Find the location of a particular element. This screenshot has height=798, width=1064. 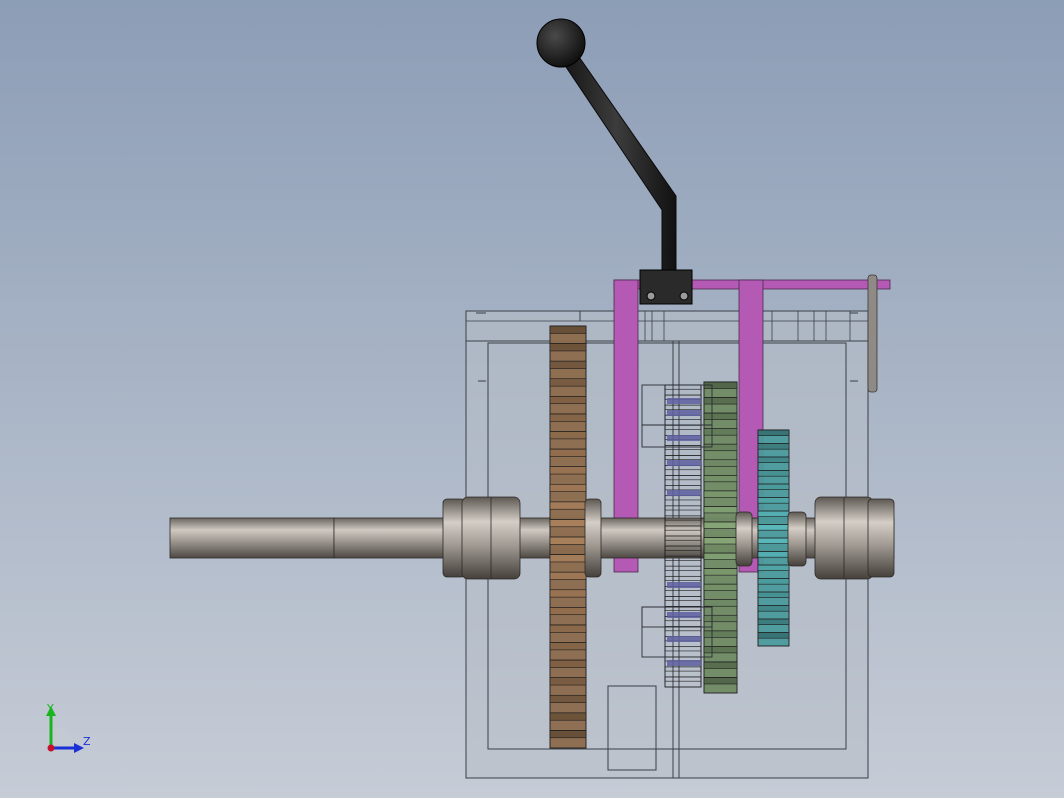

y-axis-label: Y is located at coordinates (50, 708).